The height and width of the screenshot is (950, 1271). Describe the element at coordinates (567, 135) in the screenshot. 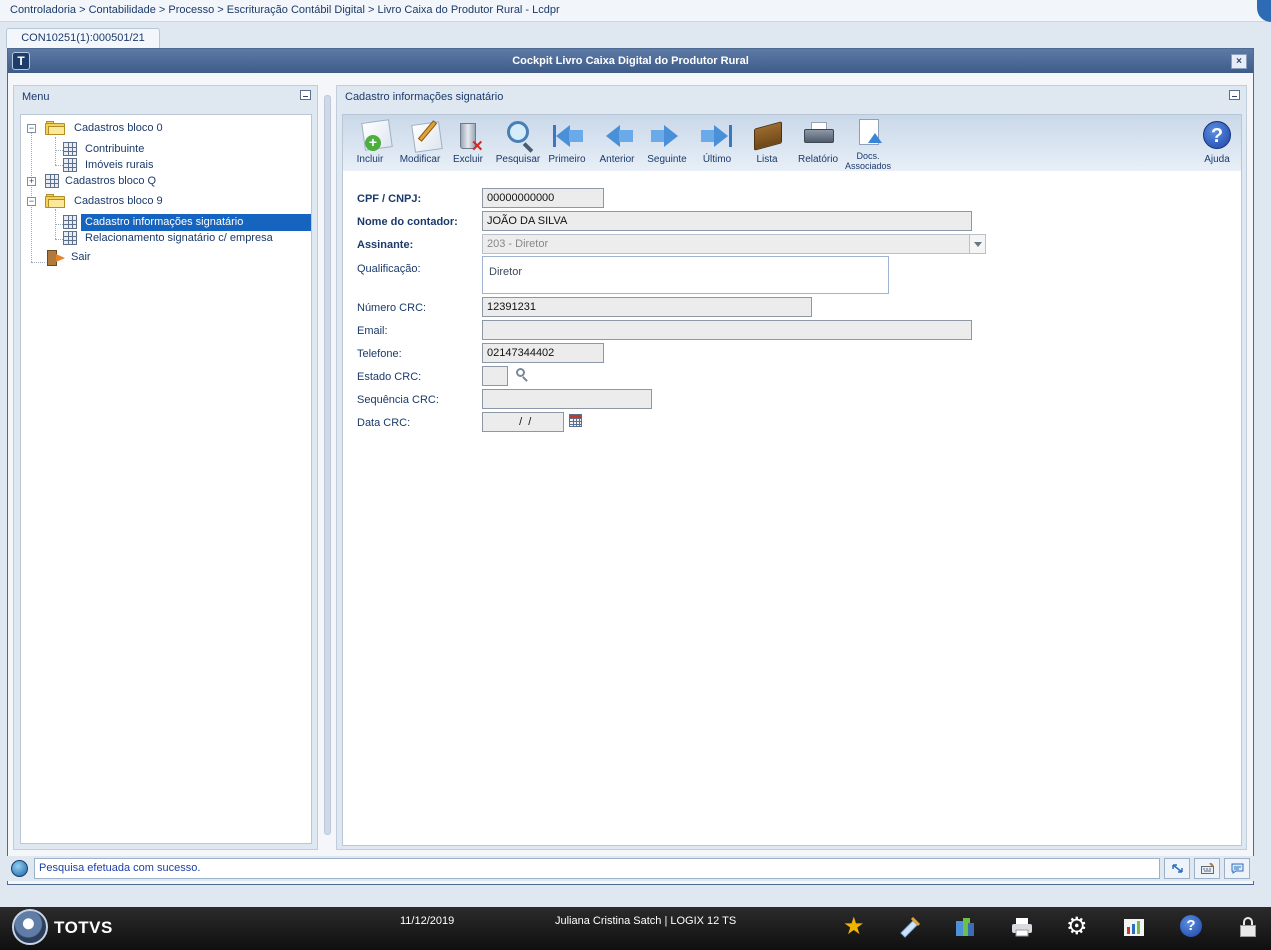

I see `first-icon` at that location.